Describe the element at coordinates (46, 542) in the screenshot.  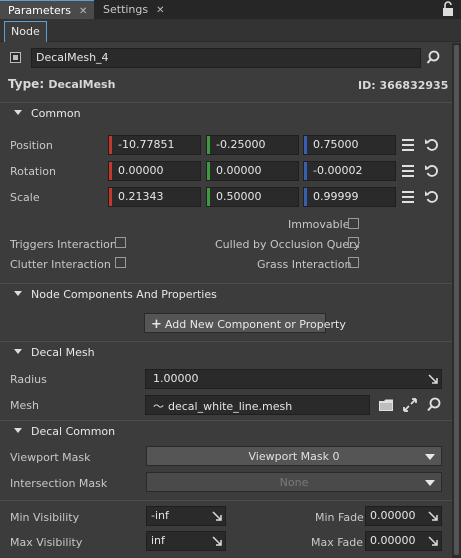
I see `max-visibility-label: Max Visibility` at that location.